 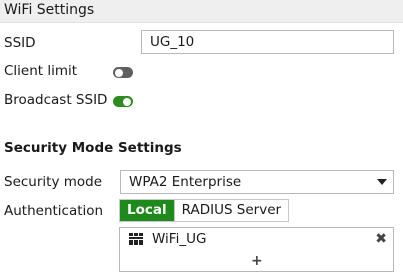 What do you see at coordinates (256, 249) in the screenshot?
I see `user-group-list: WiFi_UG ✖ +` at bounding box center [256, 249].